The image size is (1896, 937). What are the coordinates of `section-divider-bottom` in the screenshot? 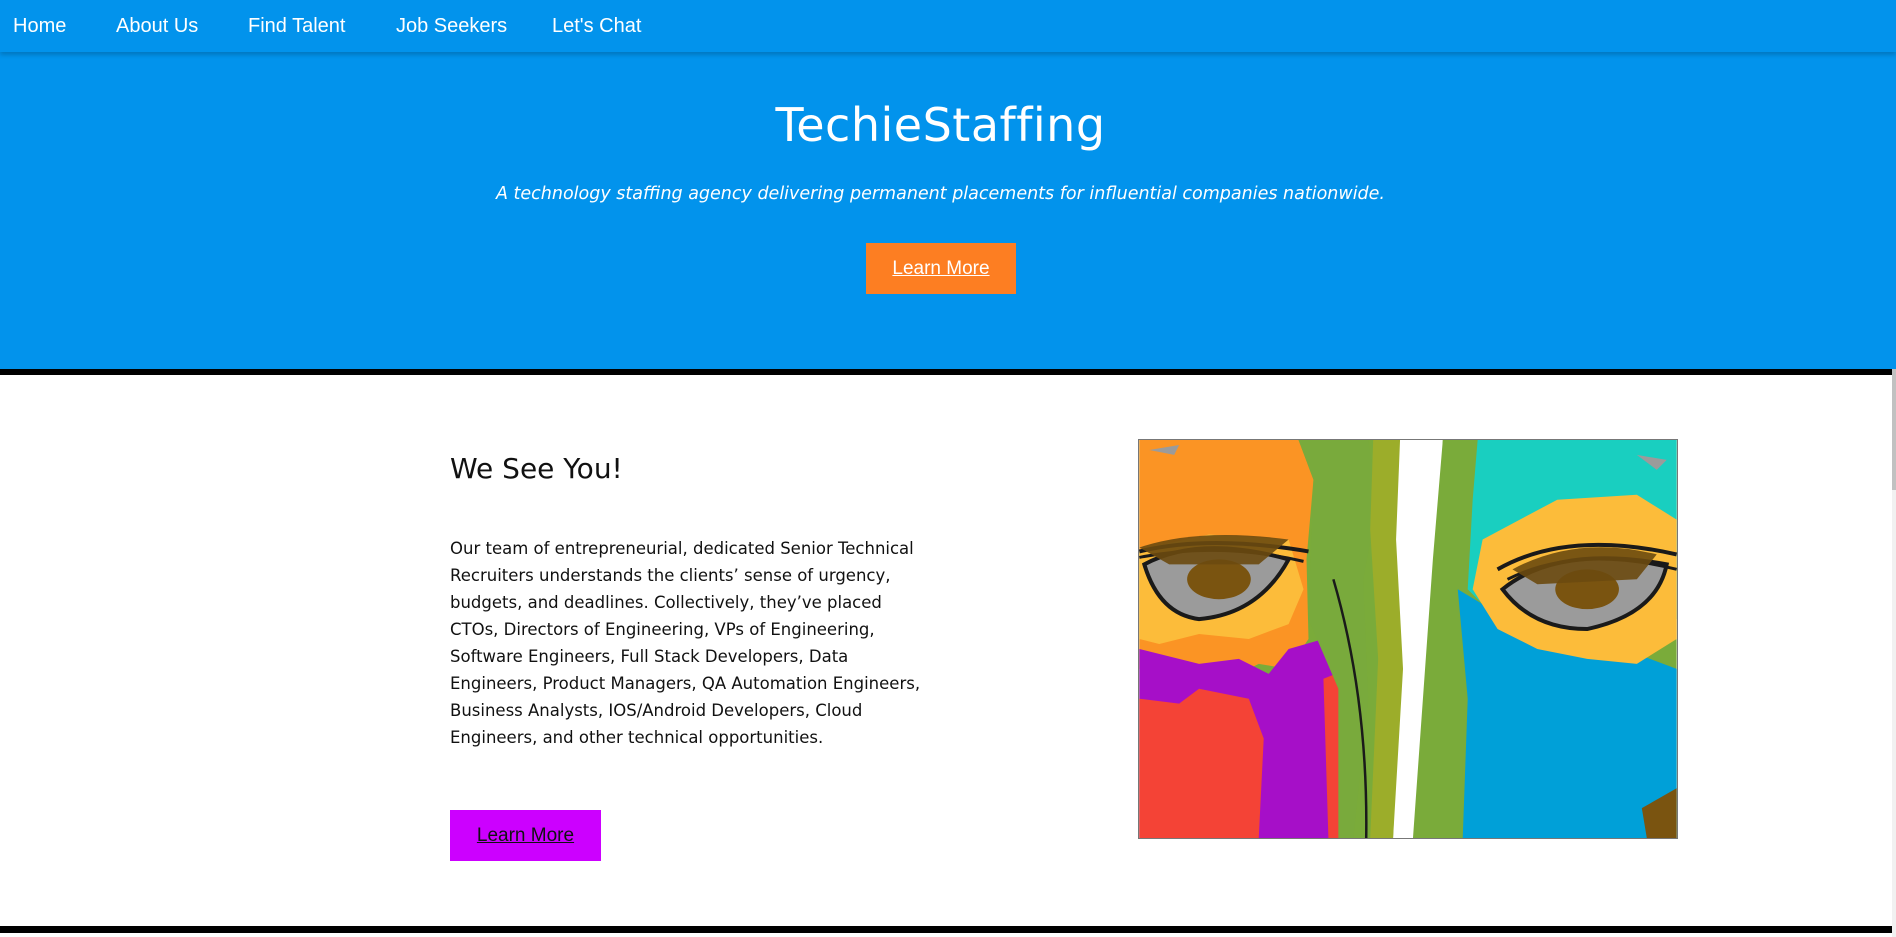 It's located at (946, 929).